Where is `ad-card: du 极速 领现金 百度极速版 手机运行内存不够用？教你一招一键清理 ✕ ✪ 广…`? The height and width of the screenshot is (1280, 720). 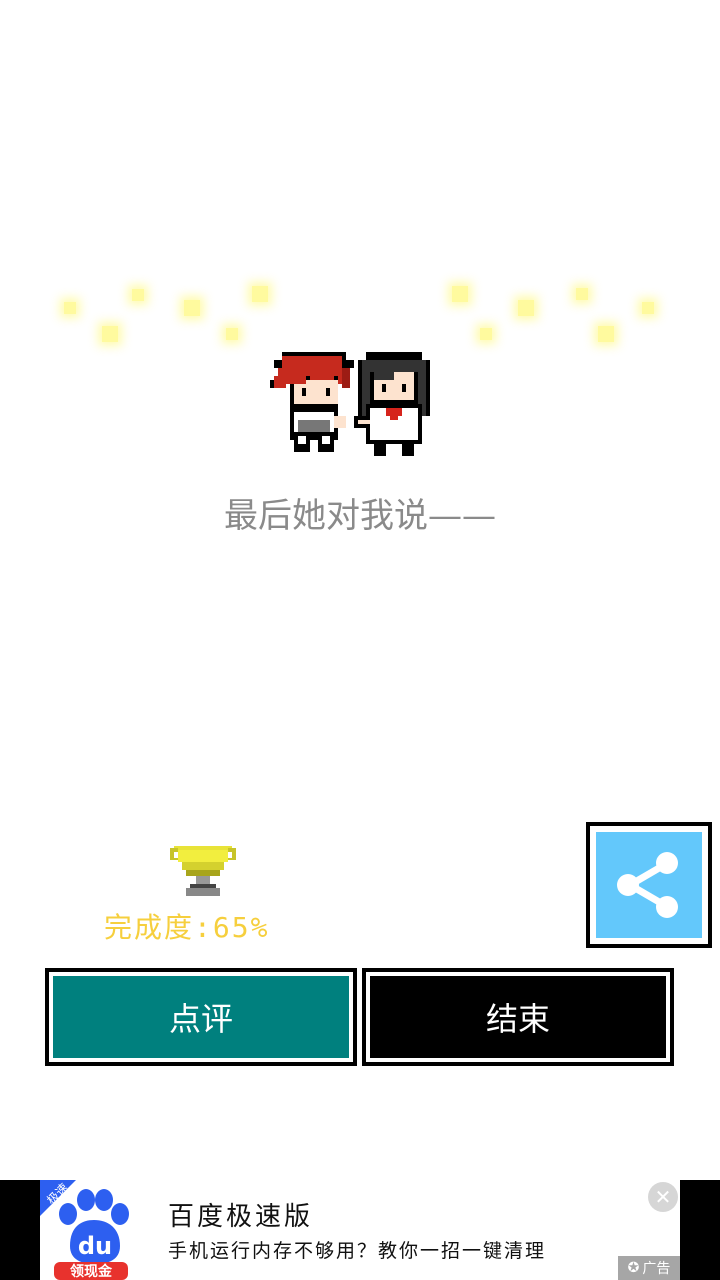 ad-card: du 极速 领现金 百度极速版 手机运行内存不够用？教你一招一键清理 ✕ ✪ 广… is located at coordinates (360, 1230).